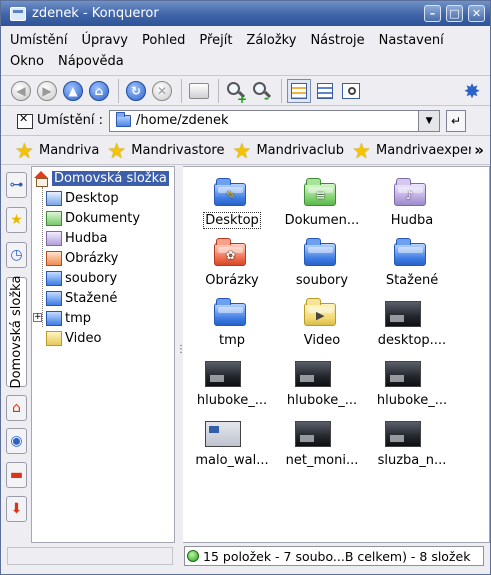  Describe the element at coordinates (83, 338) in the screenshot. I see `tree-item-label: Video` at that location.